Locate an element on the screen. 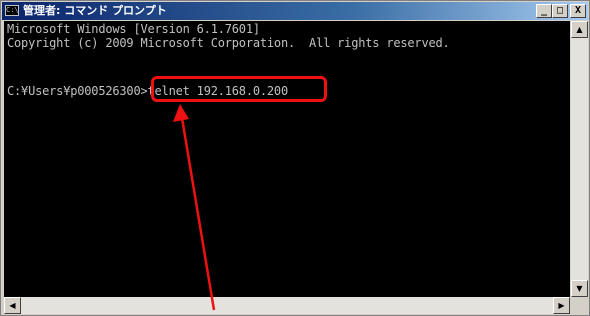 This screenshot has height=316, width=590. annotation-arrow-icon is located at coordinates (194, 207).